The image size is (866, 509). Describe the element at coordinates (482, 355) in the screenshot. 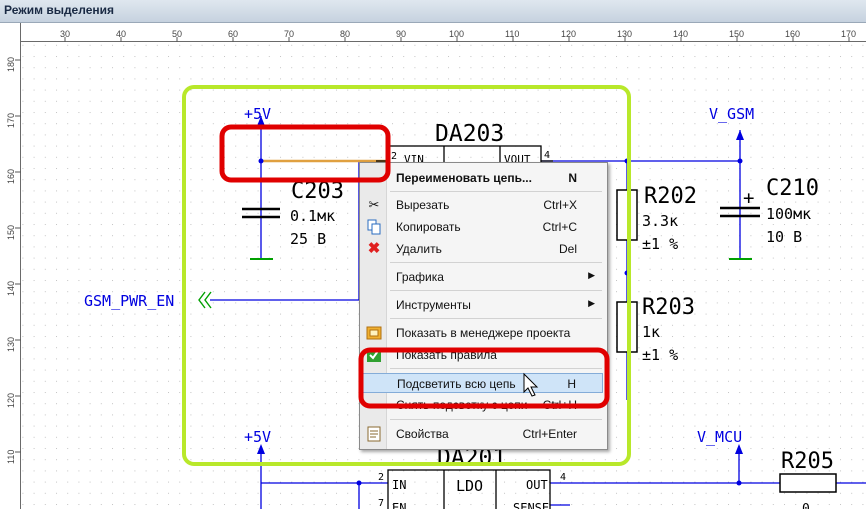

I see `menu-item-show-rules: Показать правила` at that location.